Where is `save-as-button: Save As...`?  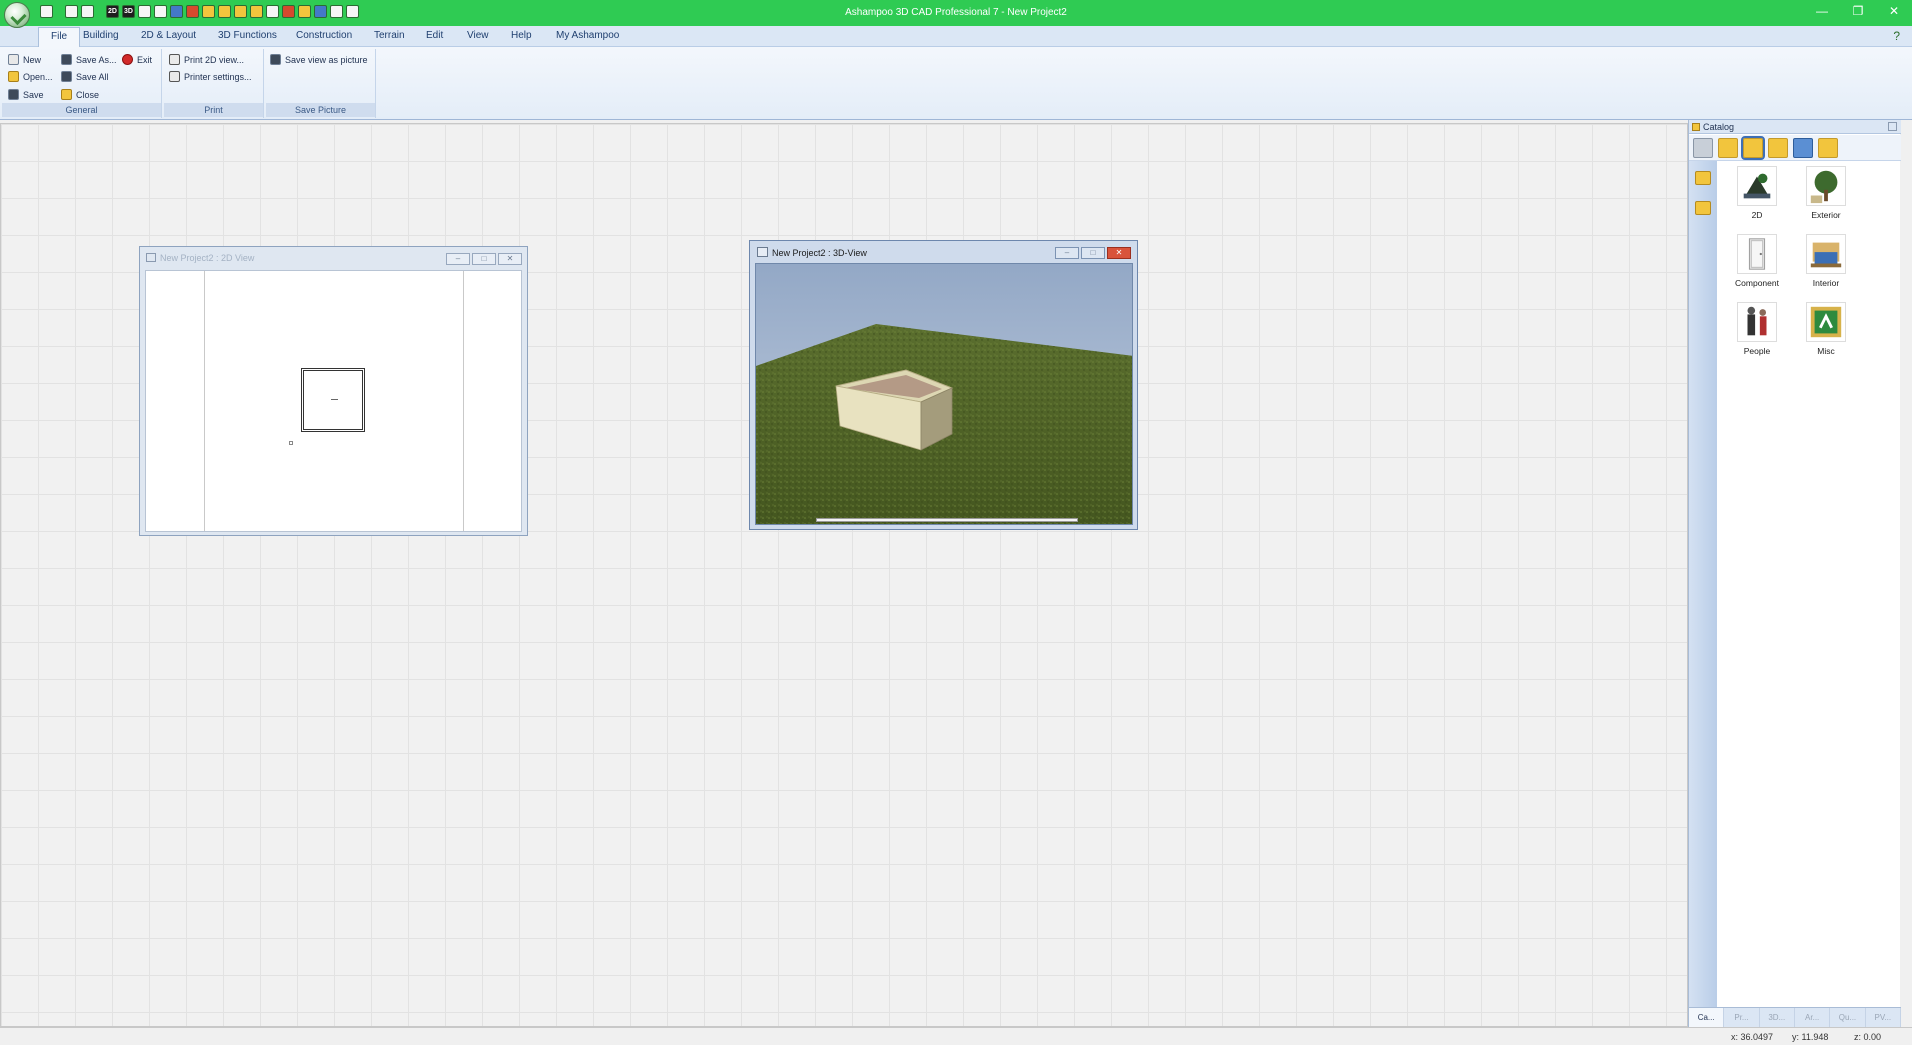
save-as-button: Save As... is located at coordinates (89, 59).